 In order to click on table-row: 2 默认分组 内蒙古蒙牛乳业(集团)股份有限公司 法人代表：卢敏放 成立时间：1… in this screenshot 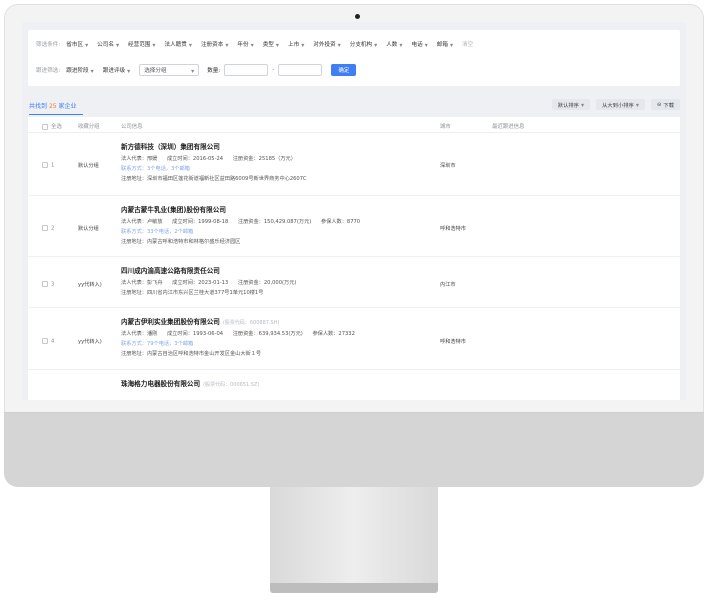, I will do `click(354, 226)`.